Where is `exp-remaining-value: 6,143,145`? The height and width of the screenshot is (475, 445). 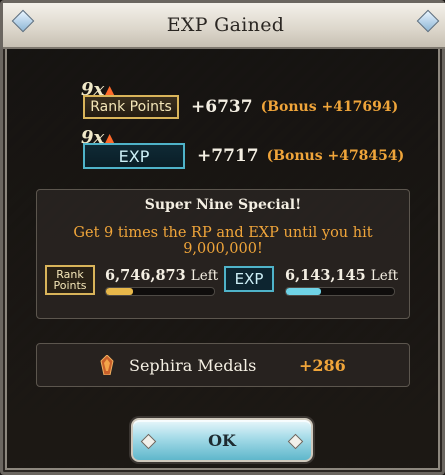 exp-remaining-value: 6,143,145 is located at coordinates (325, 275).